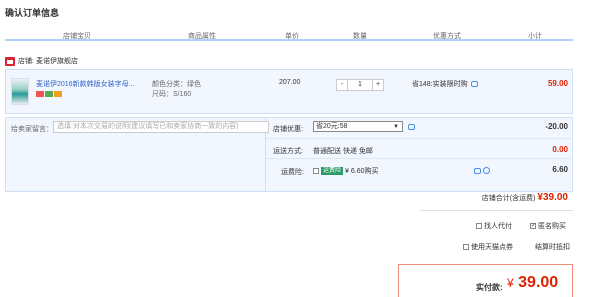  I want to click on insurance-label: 运费险:, so click(292, 172).